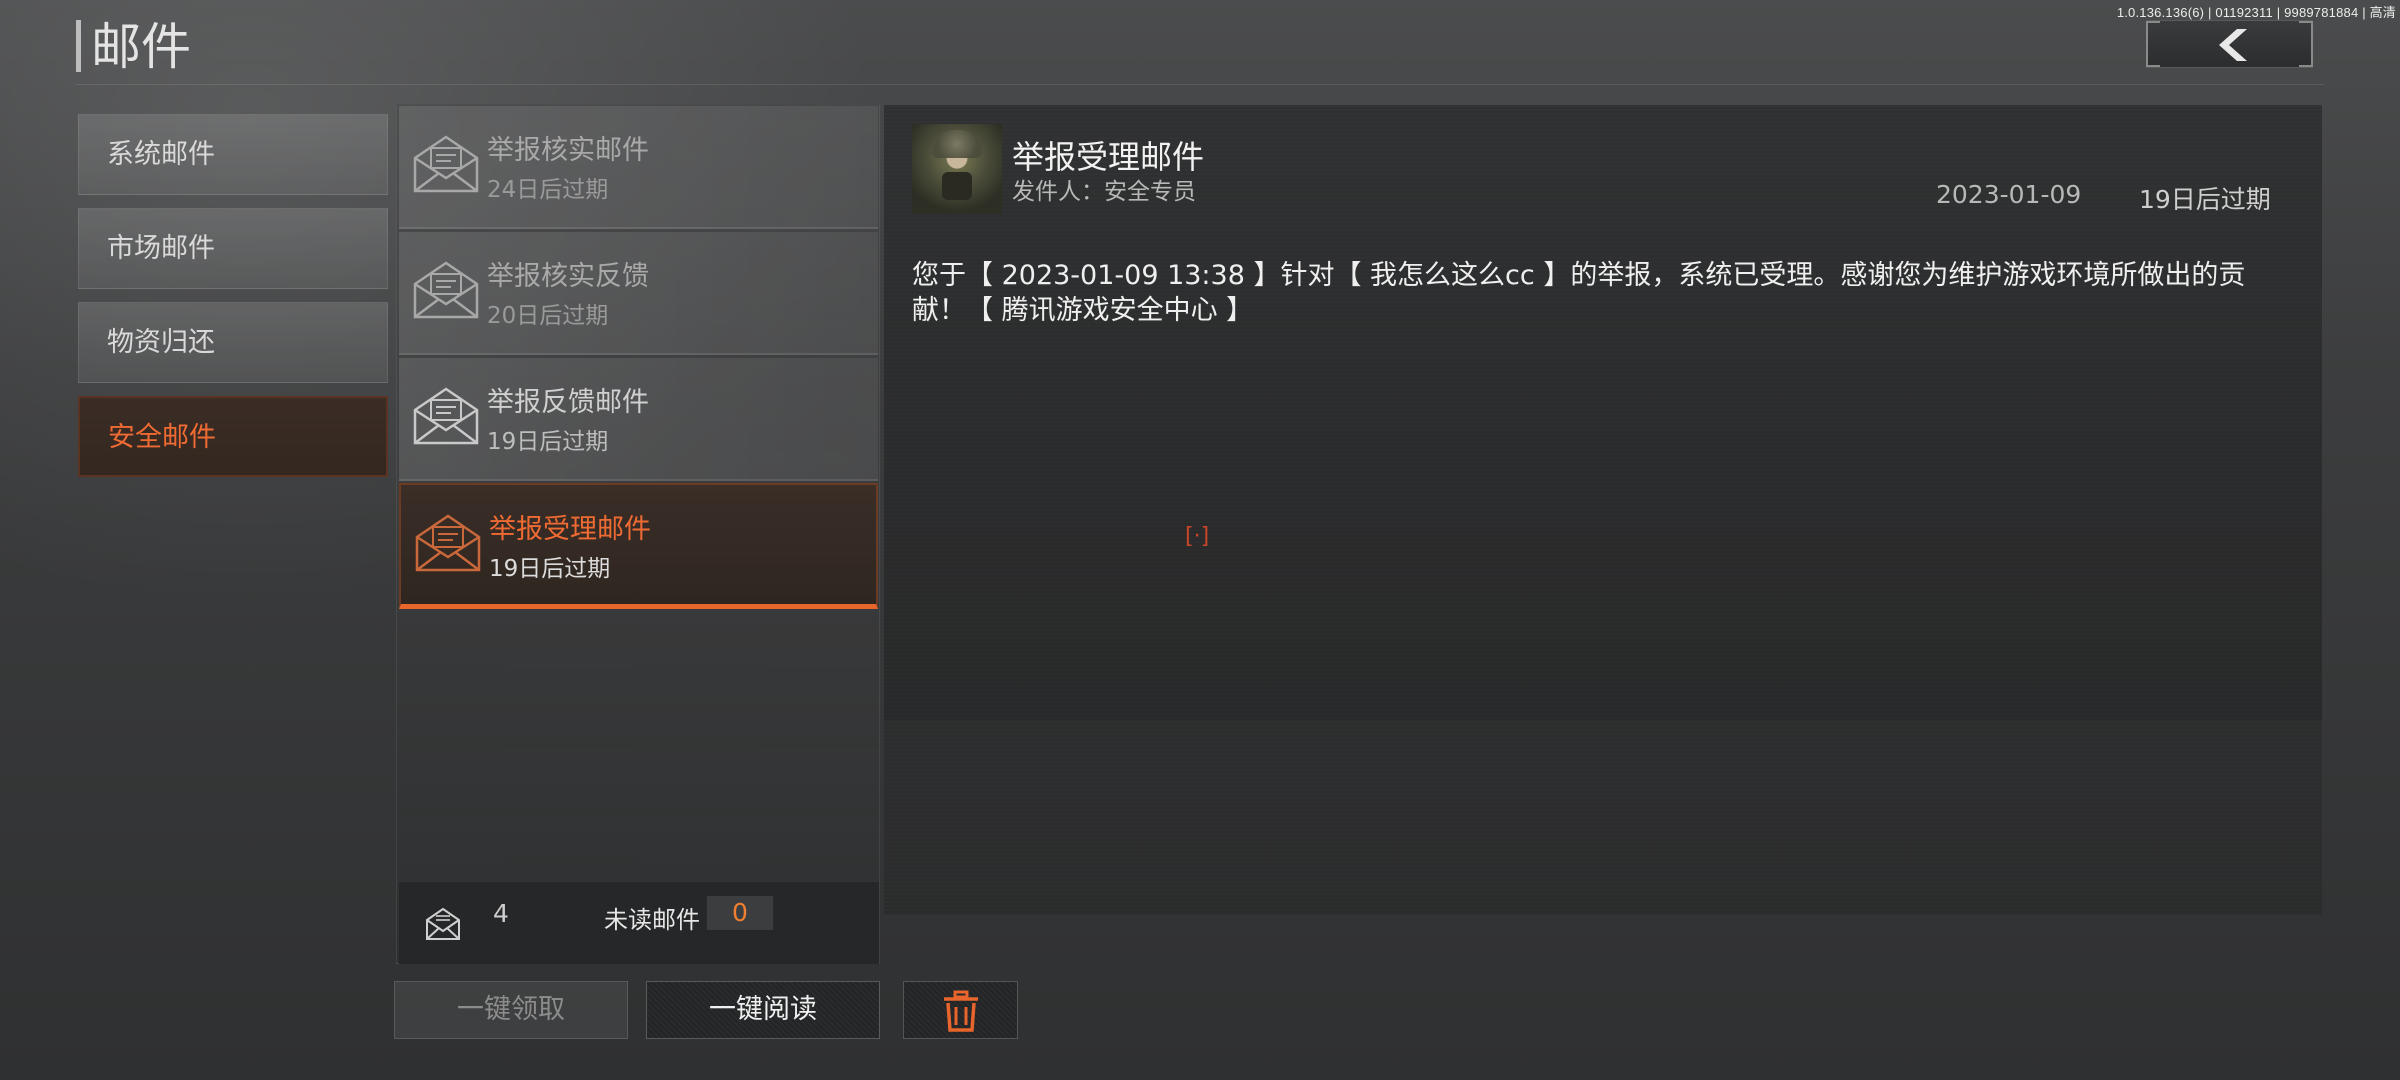  I want to click on unread-label: 未读邮件, so click(652, 920).